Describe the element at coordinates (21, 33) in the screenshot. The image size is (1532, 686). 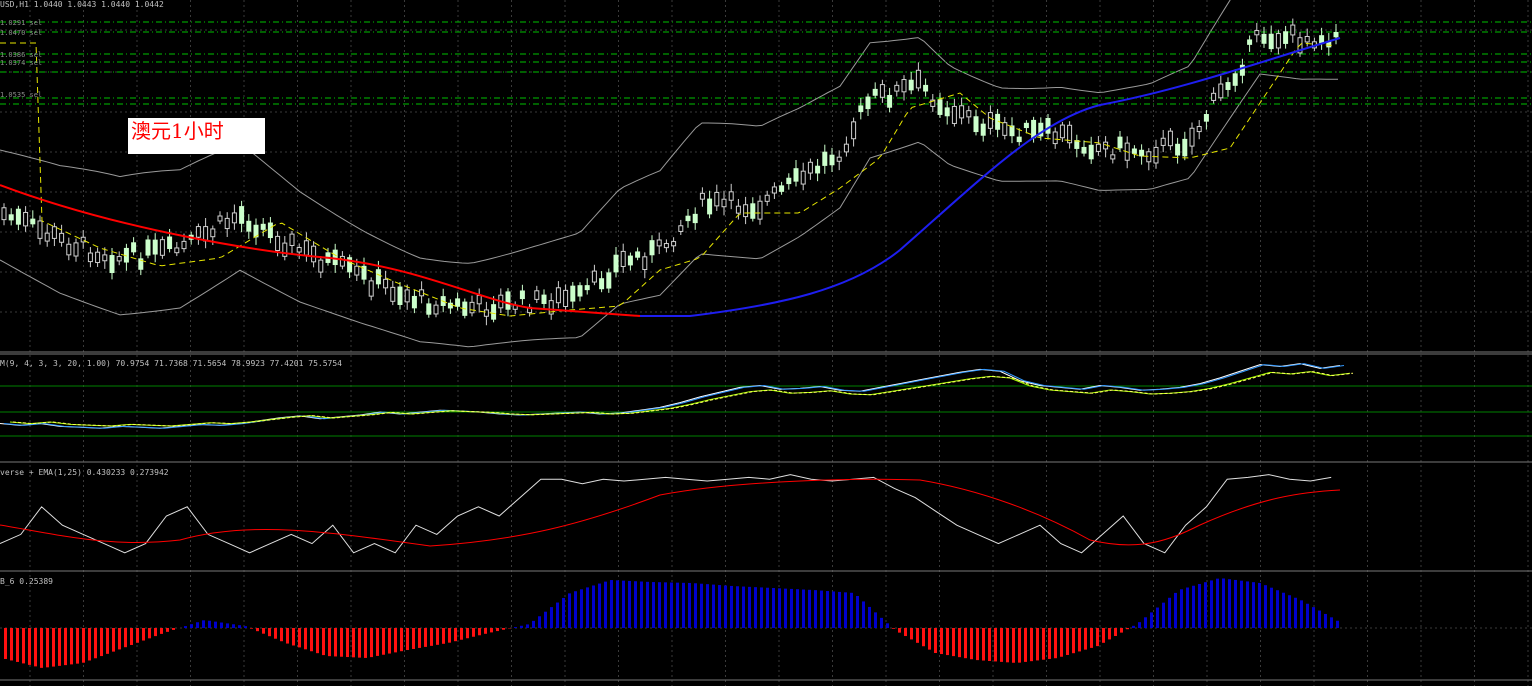
I see `price-level-label: 1.0470 sel` at that location.